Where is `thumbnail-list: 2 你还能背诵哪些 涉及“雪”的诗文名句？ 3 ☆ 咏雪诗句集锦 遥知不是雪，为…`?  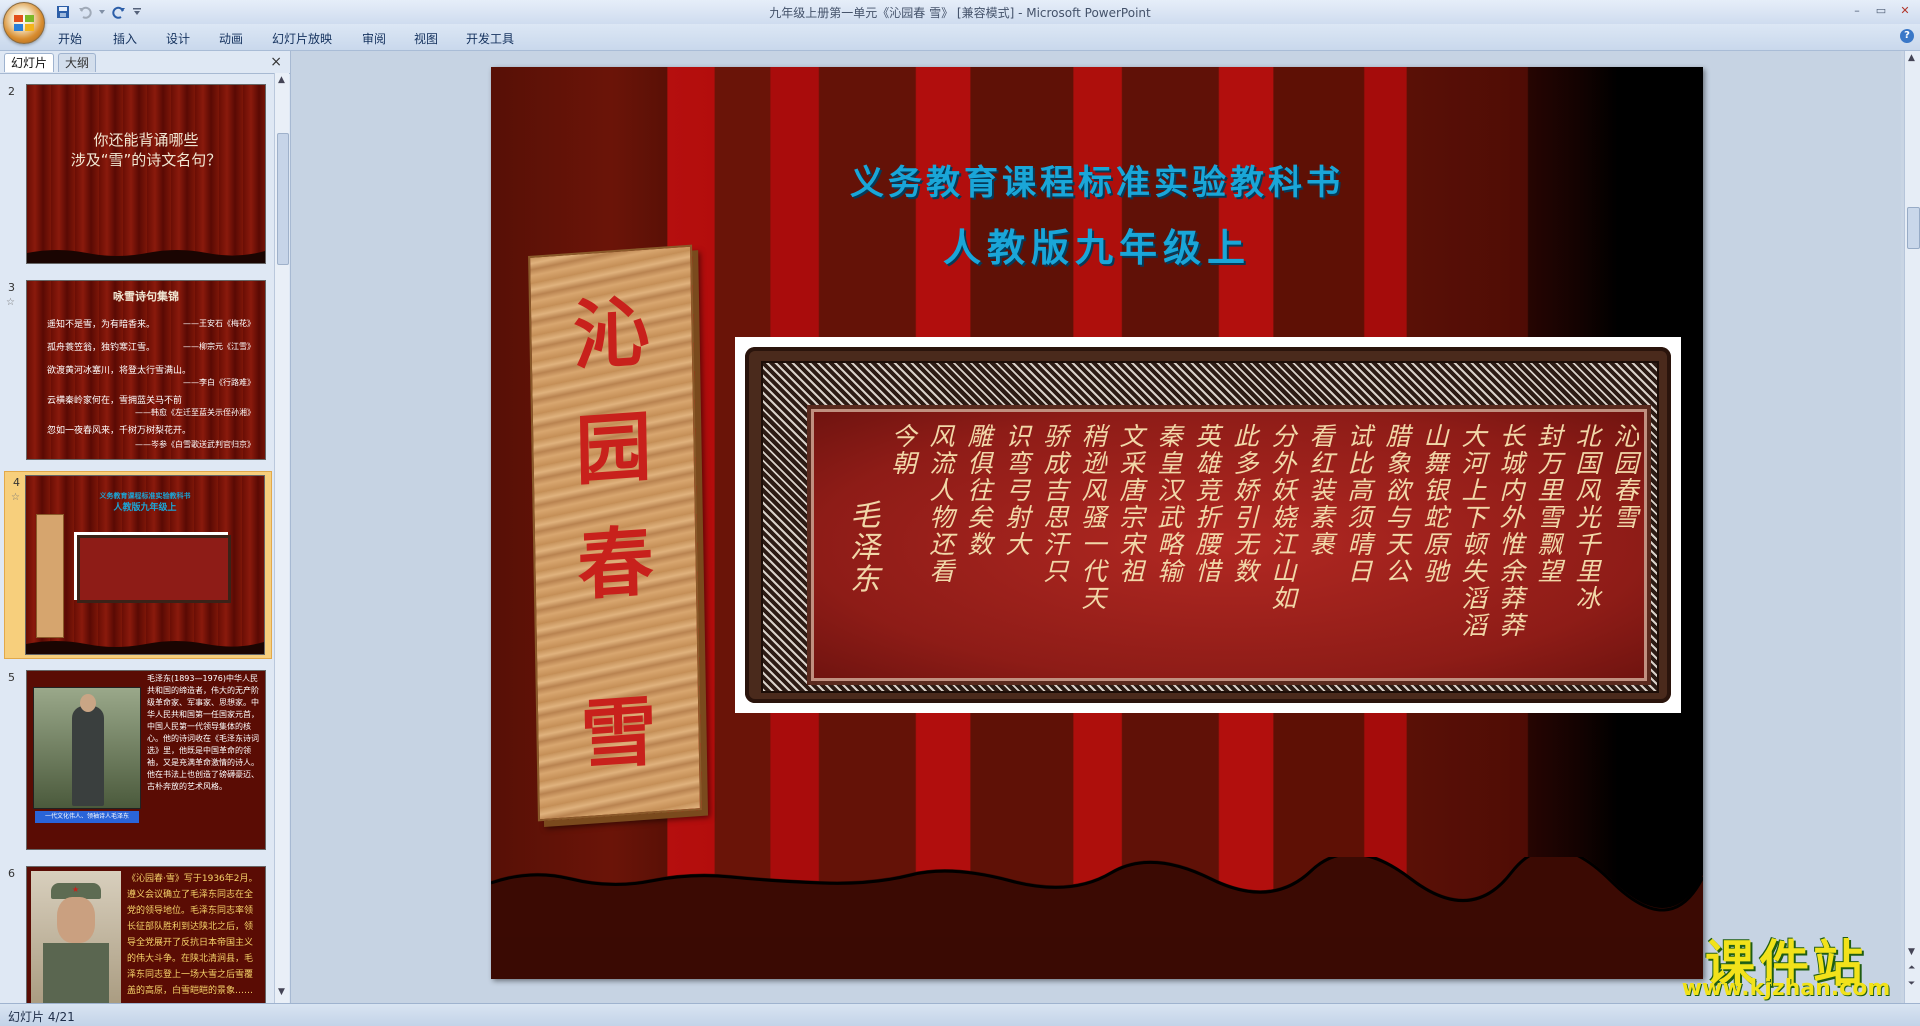 thumbnail-list: 2 你还能背诵哪些 涉及“雪”的诗文名句？ 3 ☆ 咏雪诗句集锦 遥知不是雪，为… is located at coordinates (136, 538).